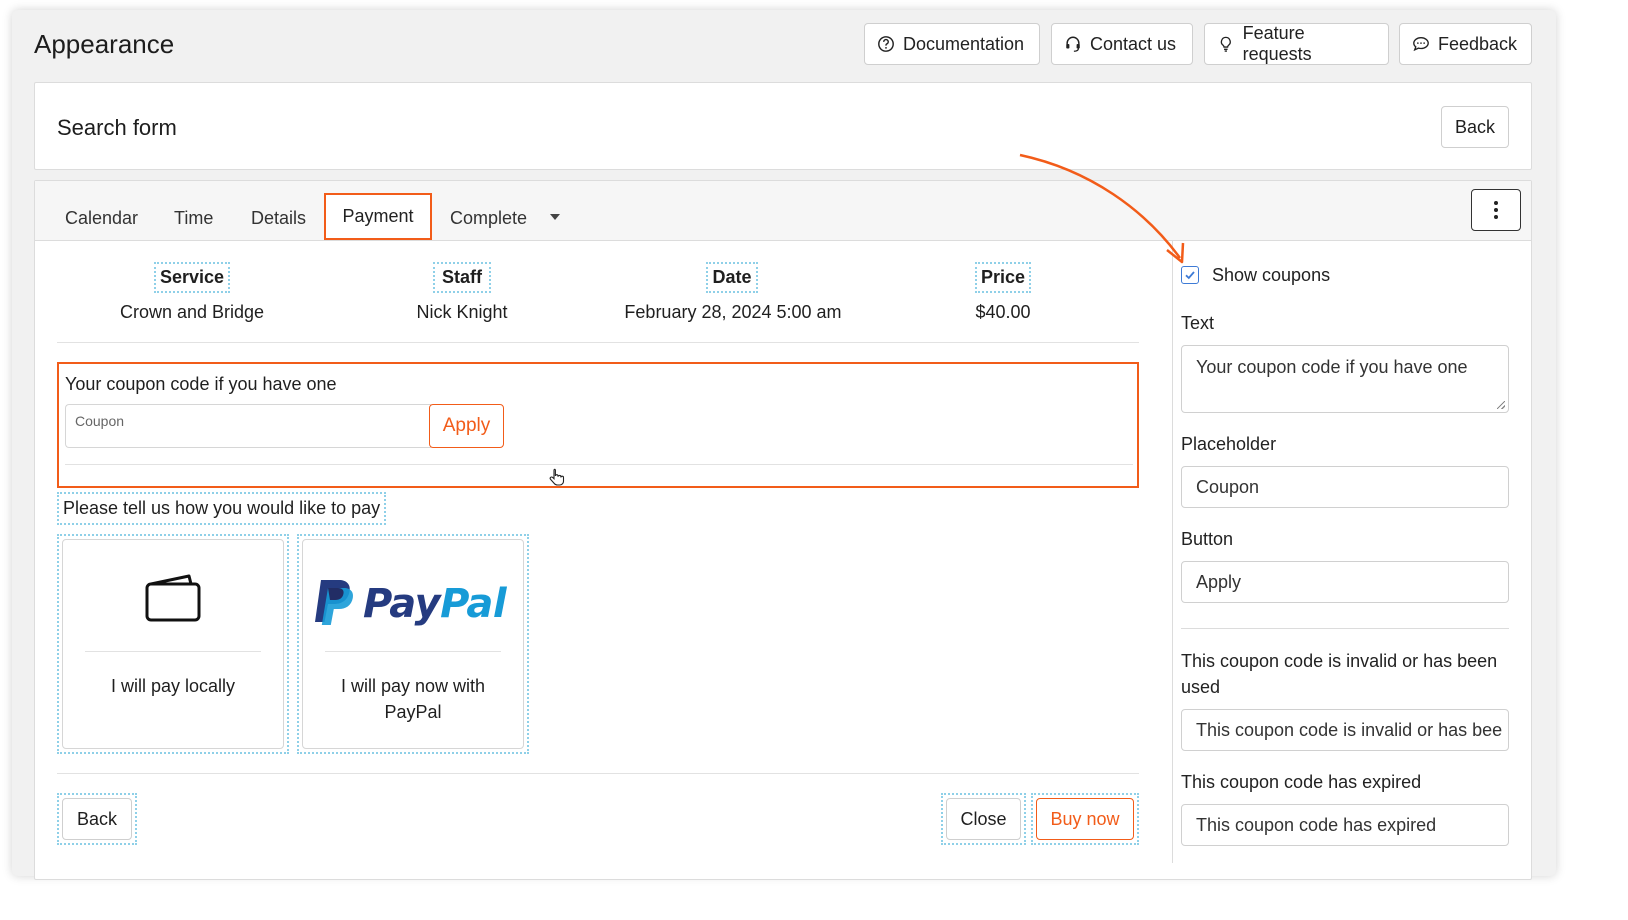  Describe the element at coordinates (173, 598) in the screenshot. I see `wallet-icon` at that location.